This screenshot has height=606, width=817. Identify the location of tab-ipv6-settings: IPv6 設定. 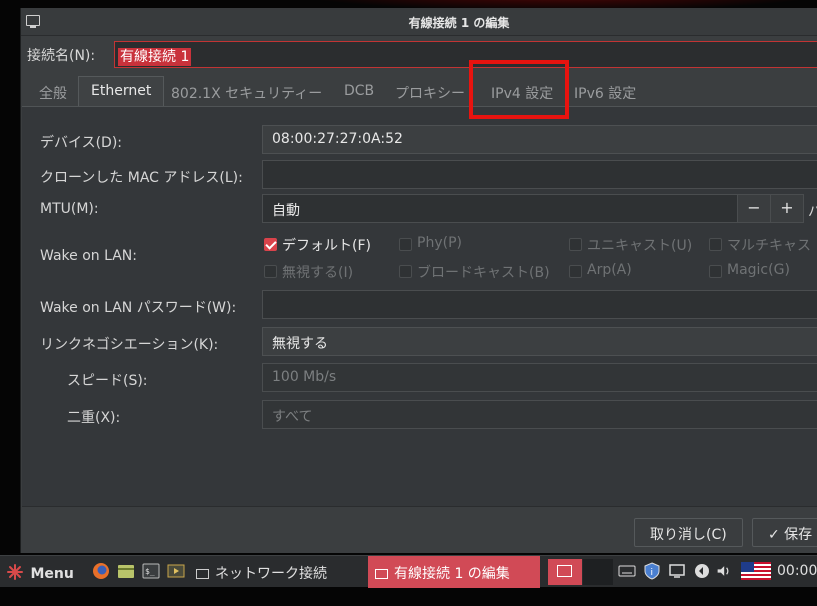
(605, 91).